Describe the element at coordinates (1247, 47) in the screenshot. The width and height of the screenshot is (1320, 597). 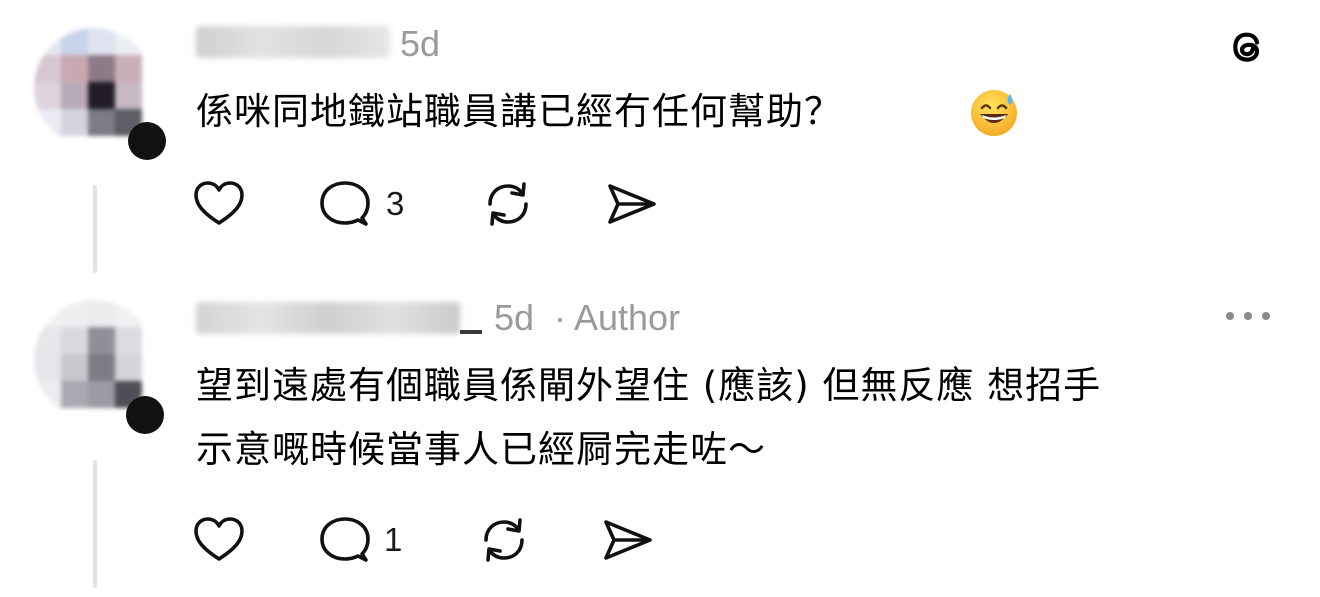
I see `threads-logo-icon` at that location.